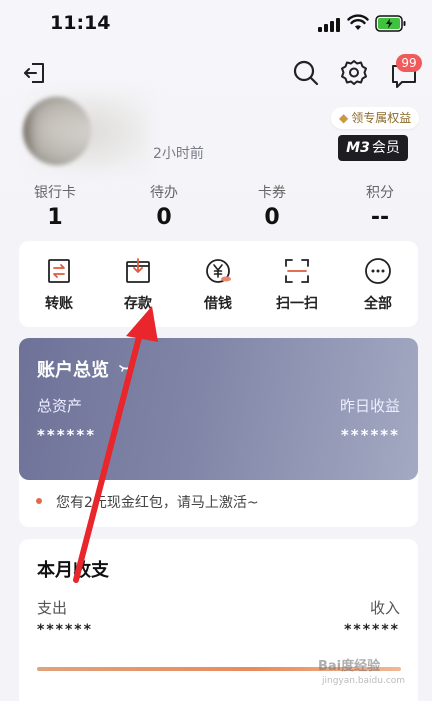 Image resolution: width=432 pixels, height=701 pixels. I want to click on stat-value: 1, so click(55, 217).